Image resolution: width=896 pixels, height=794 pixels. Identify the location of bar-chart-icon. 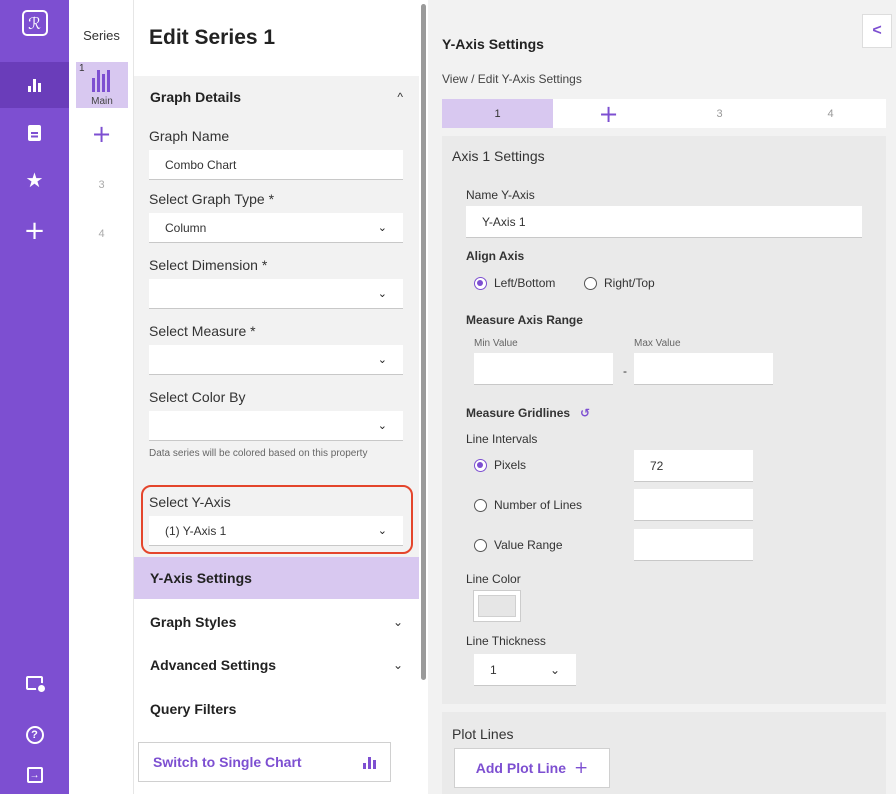
(369, 762).